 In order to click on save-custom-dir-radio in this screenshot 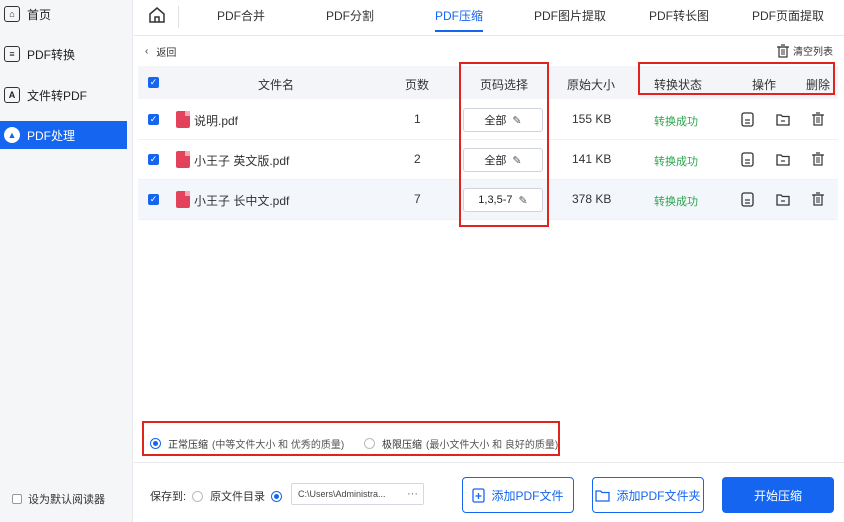, I will do `click(277, 496)`.